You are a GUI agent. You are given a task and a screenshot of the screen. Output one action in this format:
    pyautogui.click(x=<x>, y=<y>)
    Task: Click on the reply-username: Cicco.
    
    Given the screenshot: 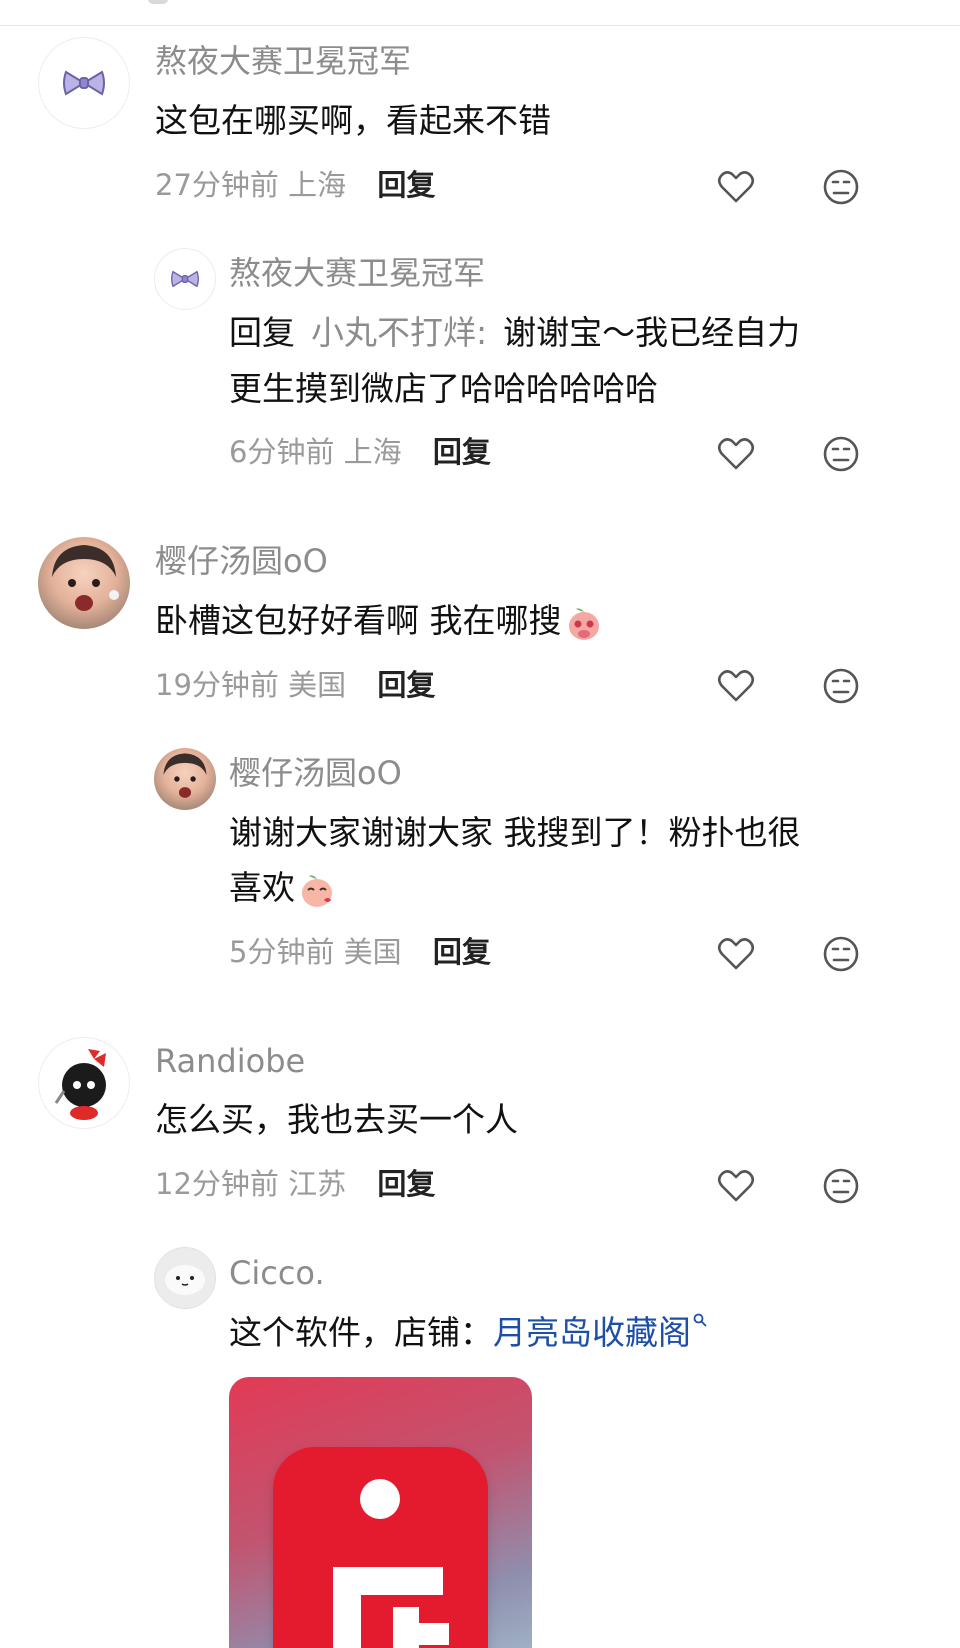 What is the action you would take?
    pyautogui.click(x=277, y=1273)
    